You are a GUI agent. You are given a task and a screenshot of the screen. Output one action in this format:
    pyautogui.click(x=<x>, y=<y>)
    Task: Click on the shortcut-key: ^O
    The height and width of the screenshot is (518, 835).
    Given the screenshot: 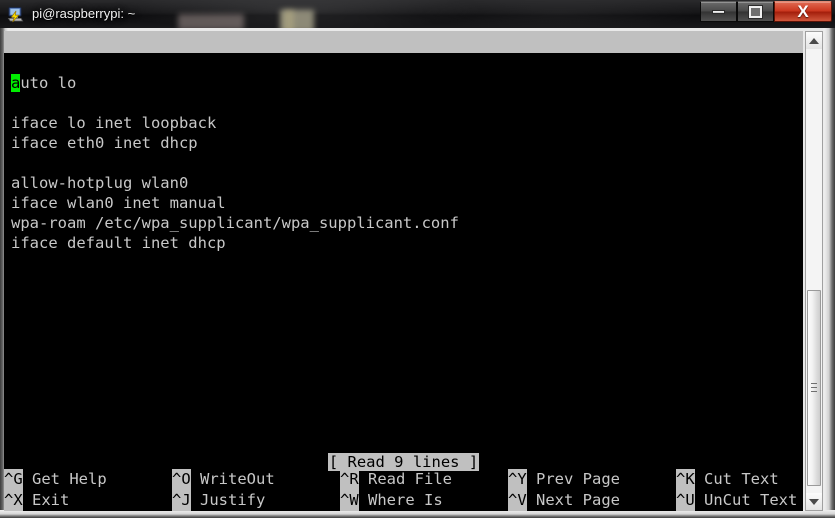 What is the action you would take?
    pyautogui.click(x=181, y=479)
    